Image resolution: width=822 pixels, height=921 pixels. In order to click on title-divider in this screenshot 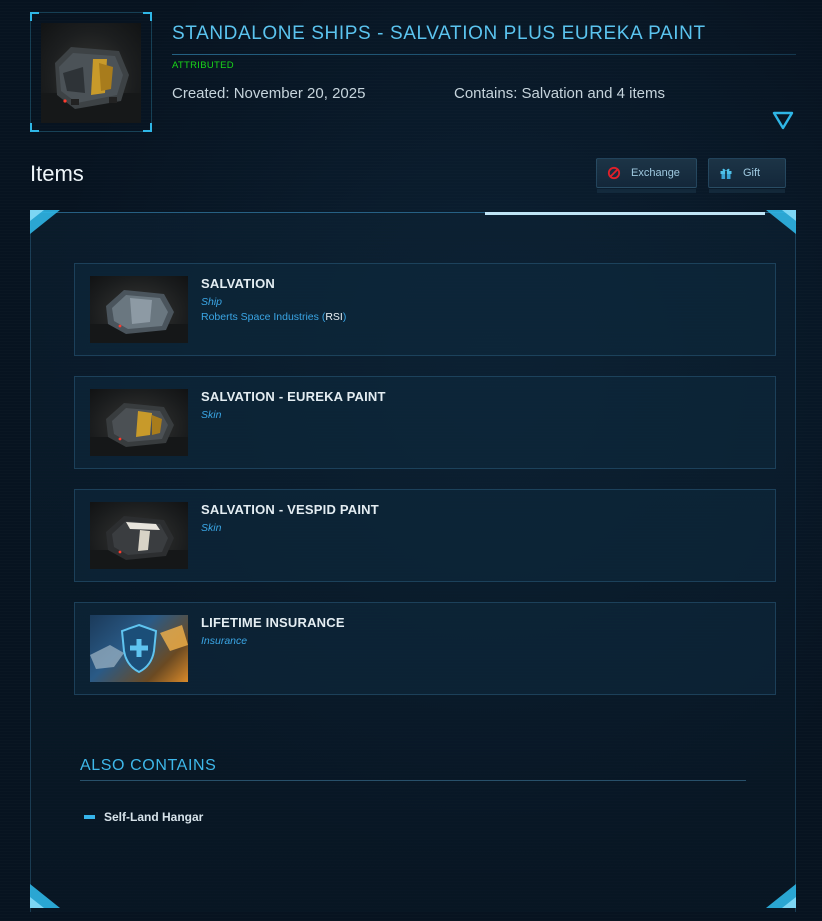, I will do `click(484, 54)`.